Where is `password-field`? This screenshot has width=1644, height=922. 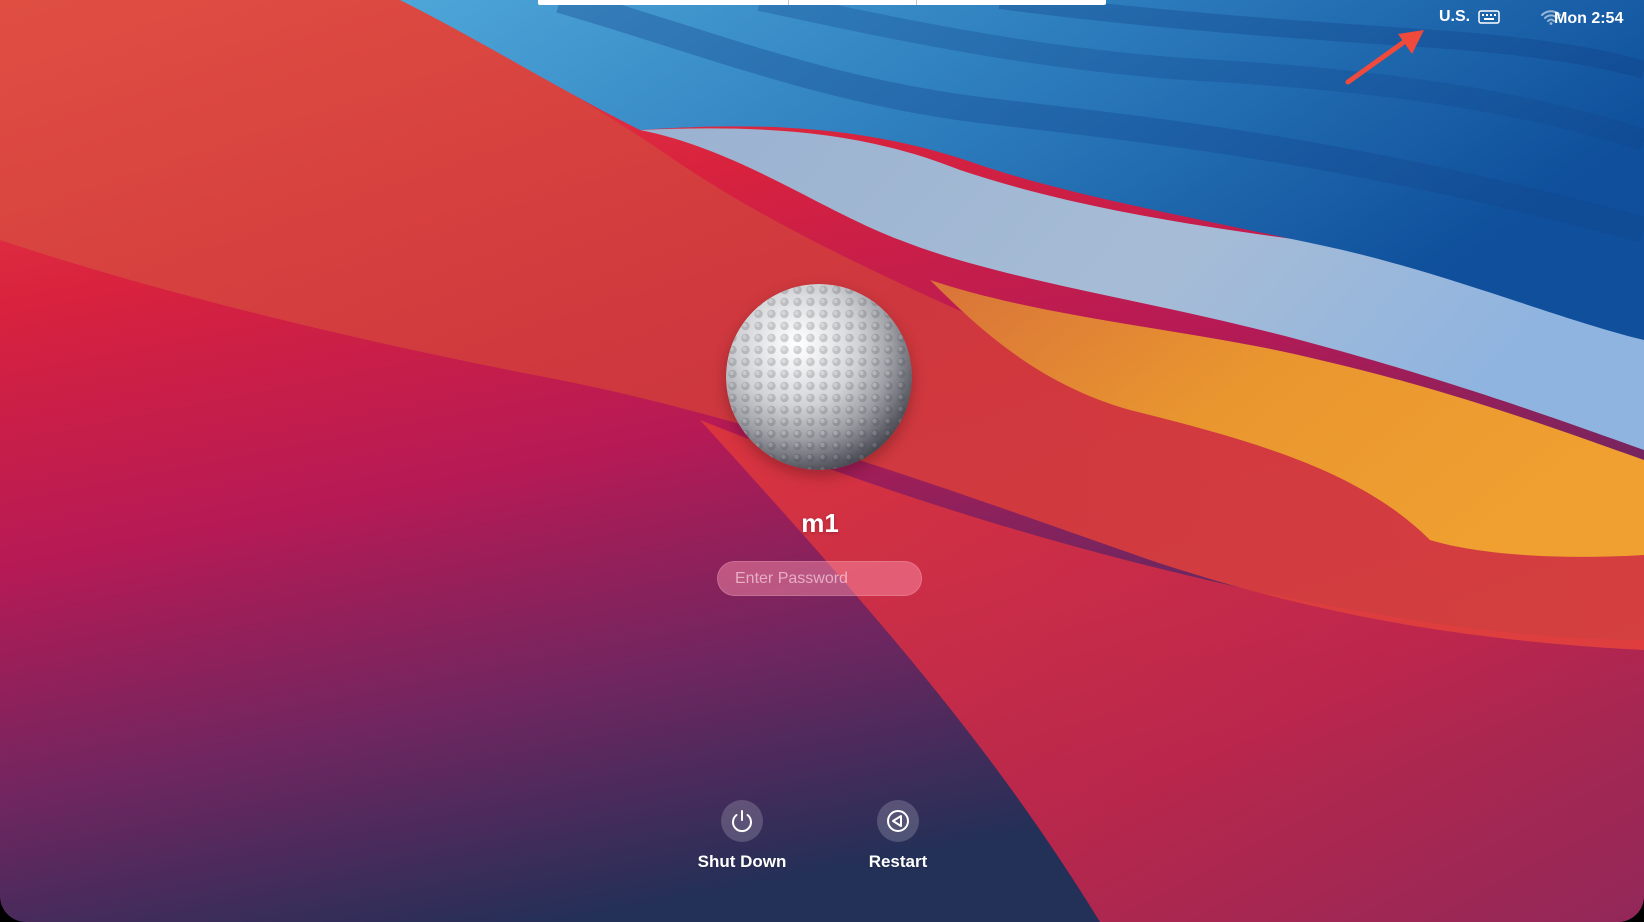 password-field is located at coordinates (819, 578).